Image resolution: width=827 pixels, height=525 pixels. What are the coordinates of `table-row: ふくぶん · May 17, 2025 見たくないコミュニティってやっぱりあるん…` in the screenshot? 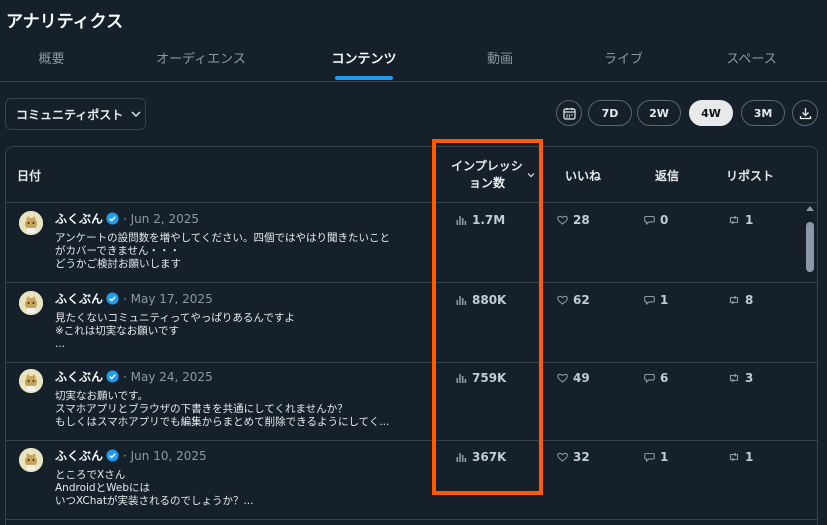 It's located at (411, 323).